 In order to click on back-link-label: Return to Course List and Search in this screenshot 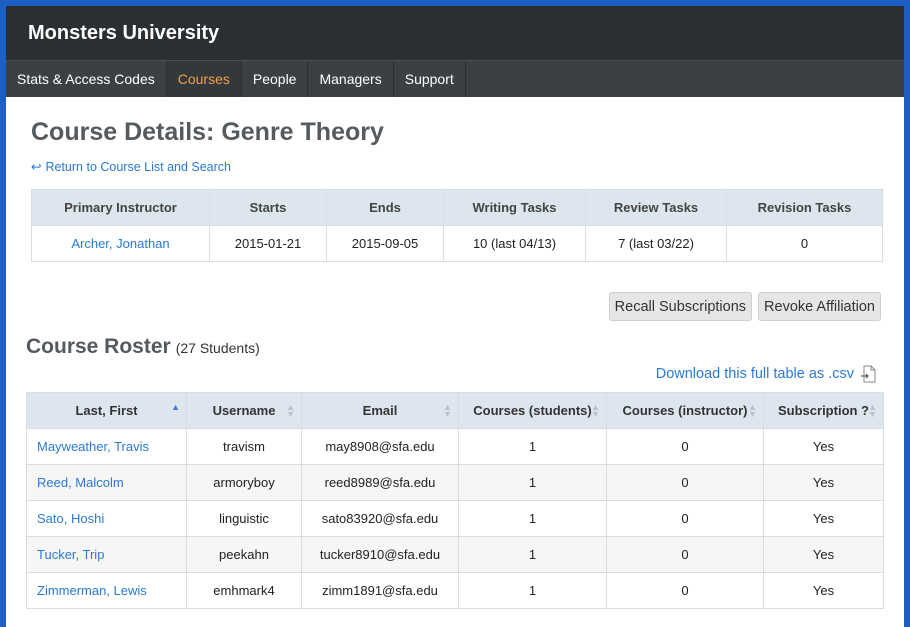, I will do `click(138, 167)`.